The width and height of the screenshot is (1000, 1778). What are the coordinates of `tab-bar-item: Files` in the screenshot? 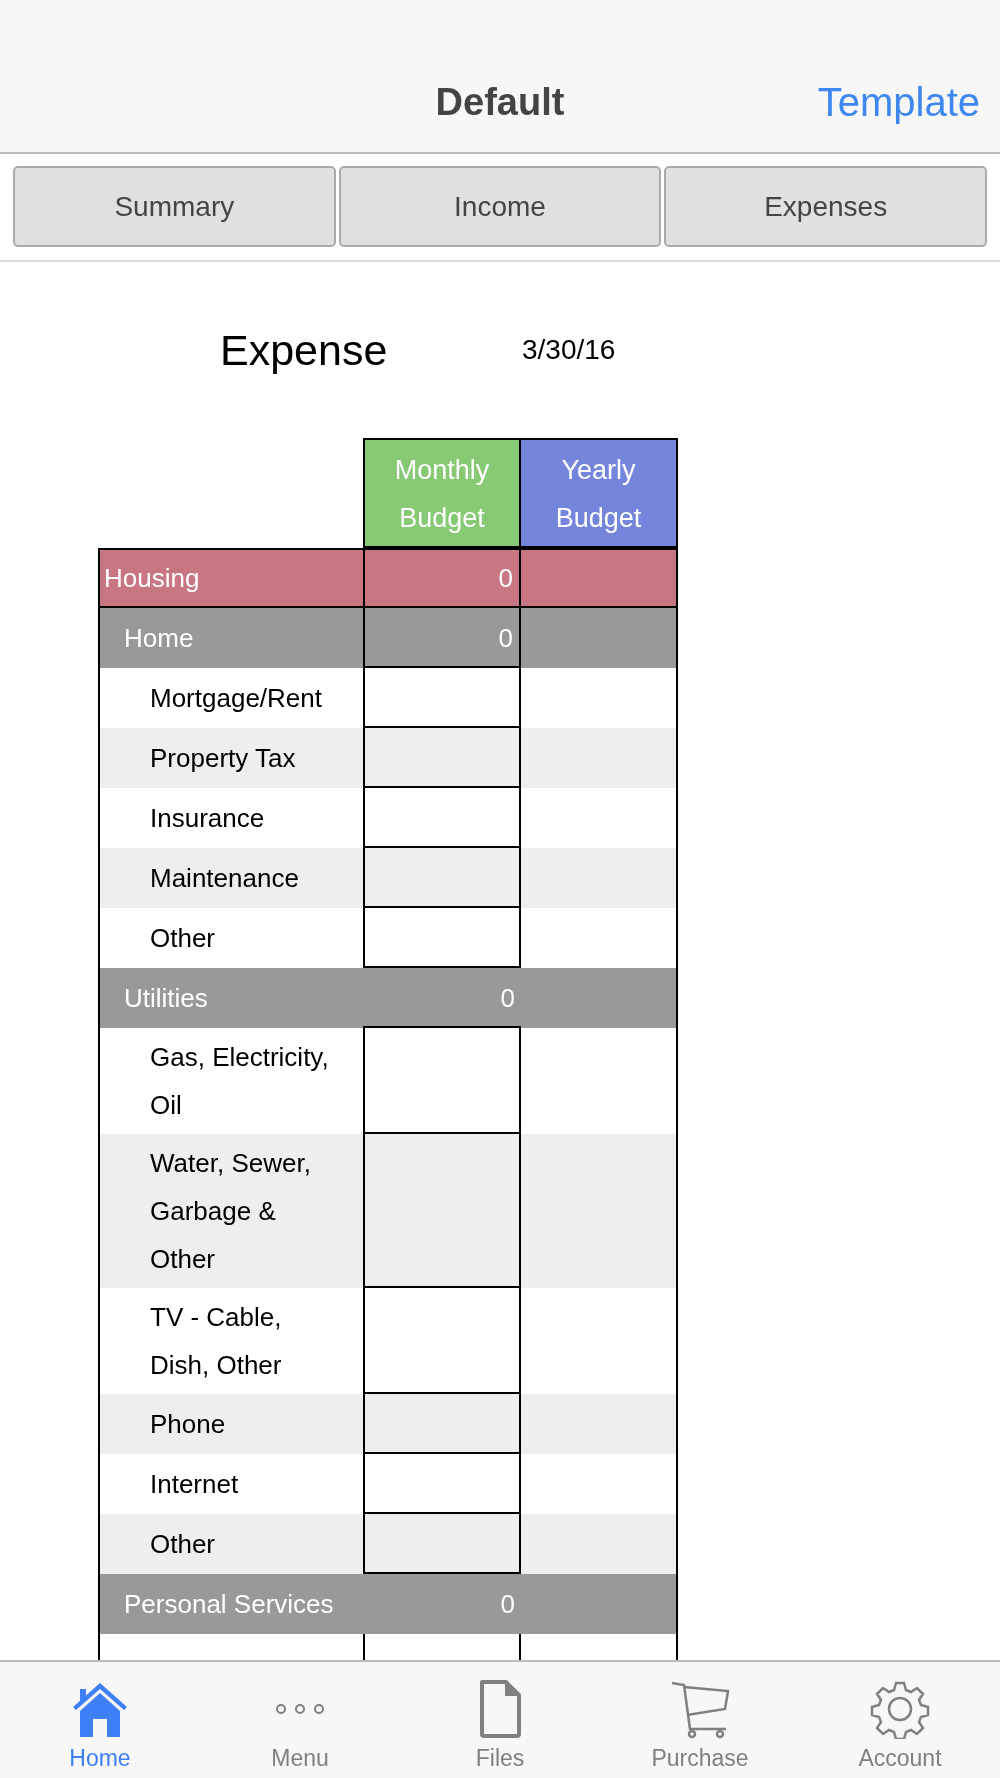 It's located at (500, 1720).